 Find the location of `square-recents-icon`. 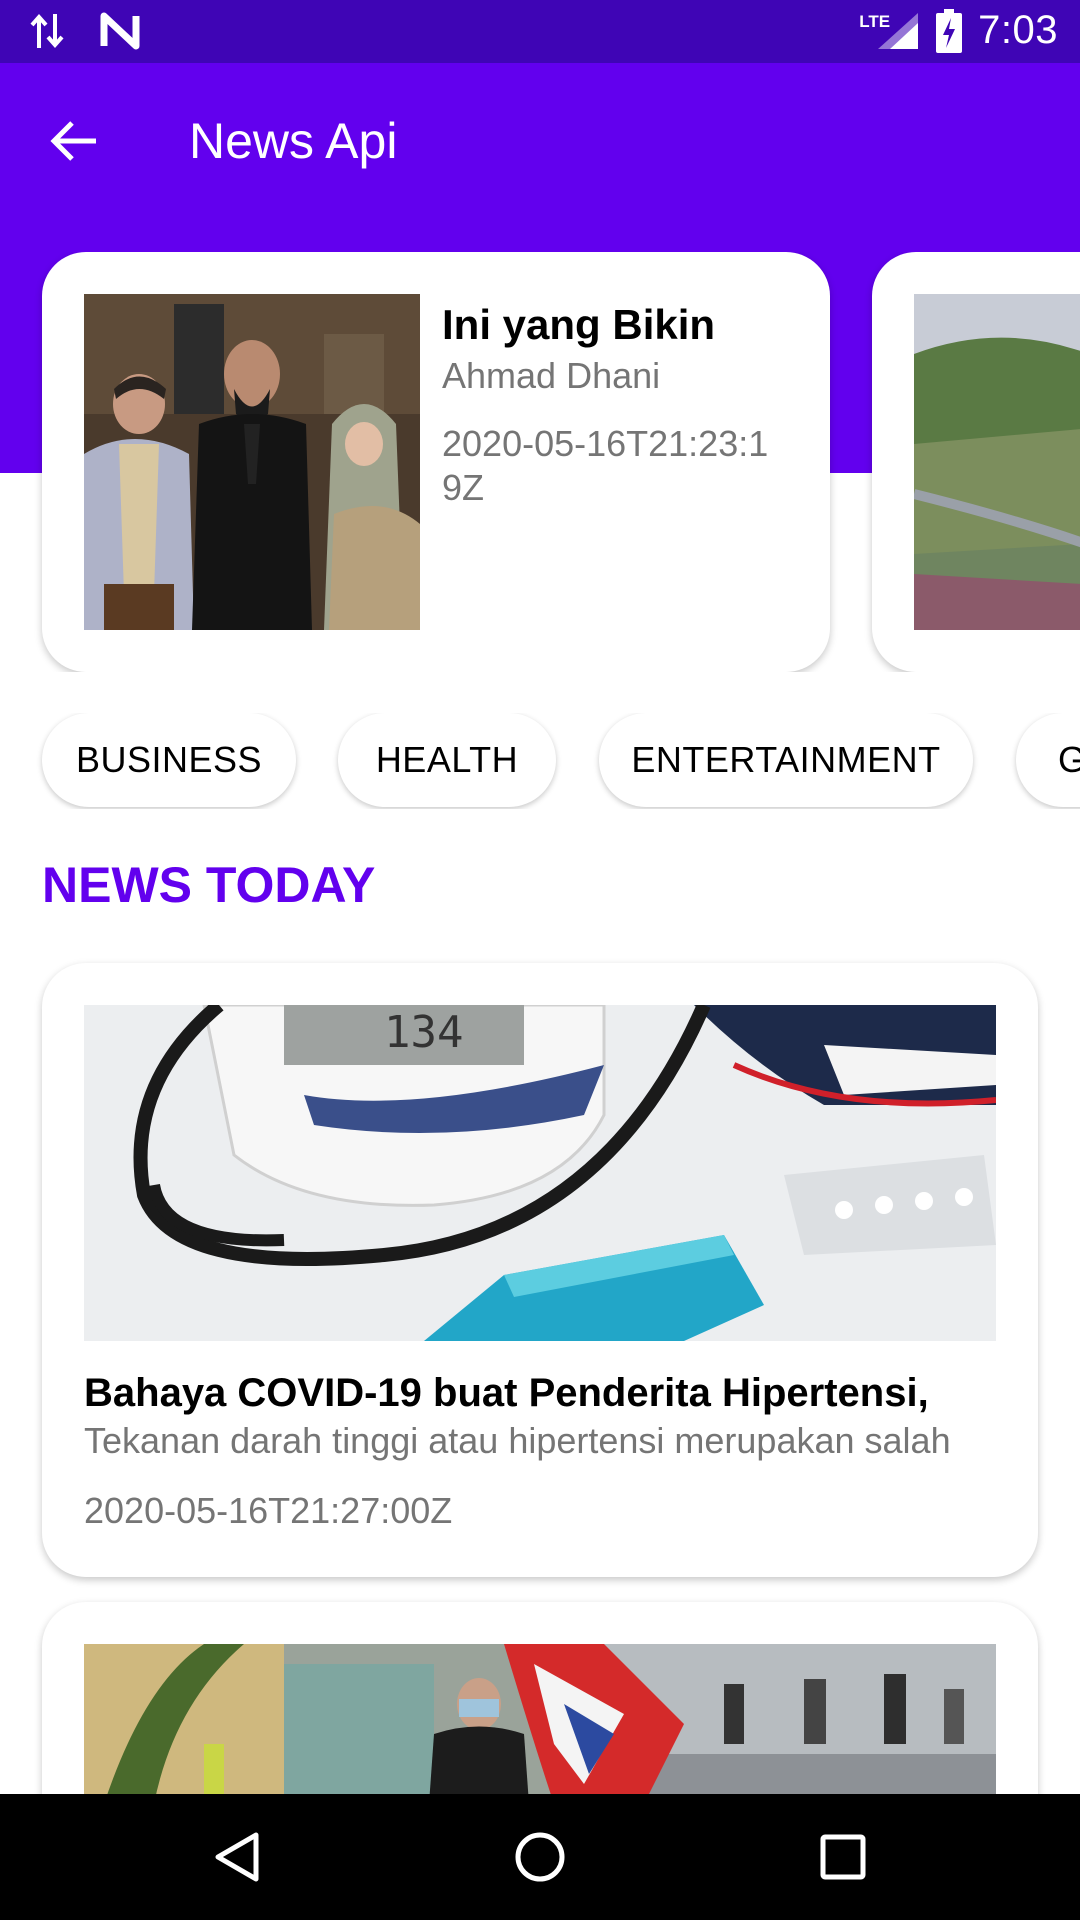

square-recents-icon is located at coordinates (843, 1857).